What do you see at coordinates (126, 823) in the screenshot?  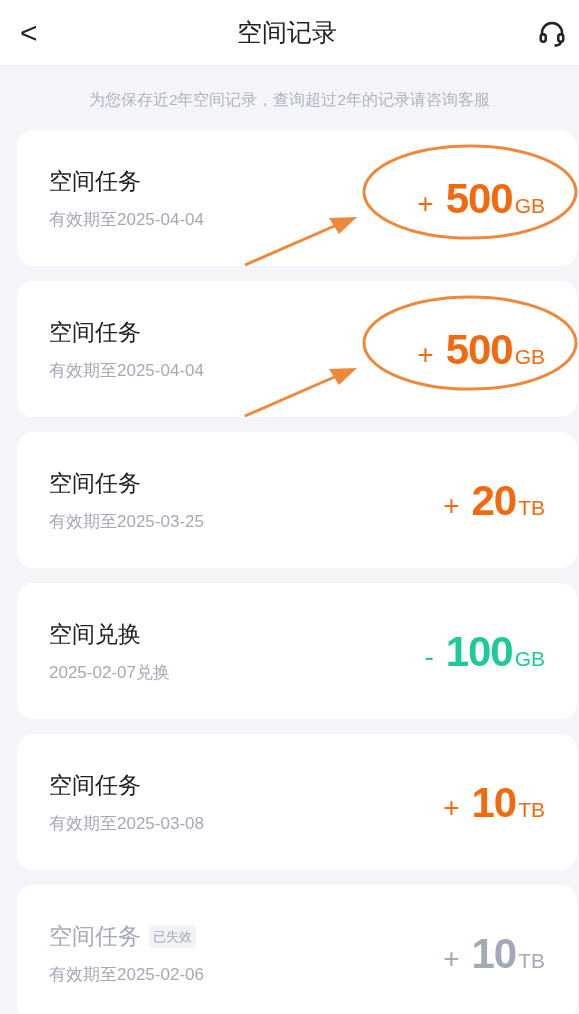 I see `record-date: 有效期至2025-03-08` at bounding box center [126, 823].